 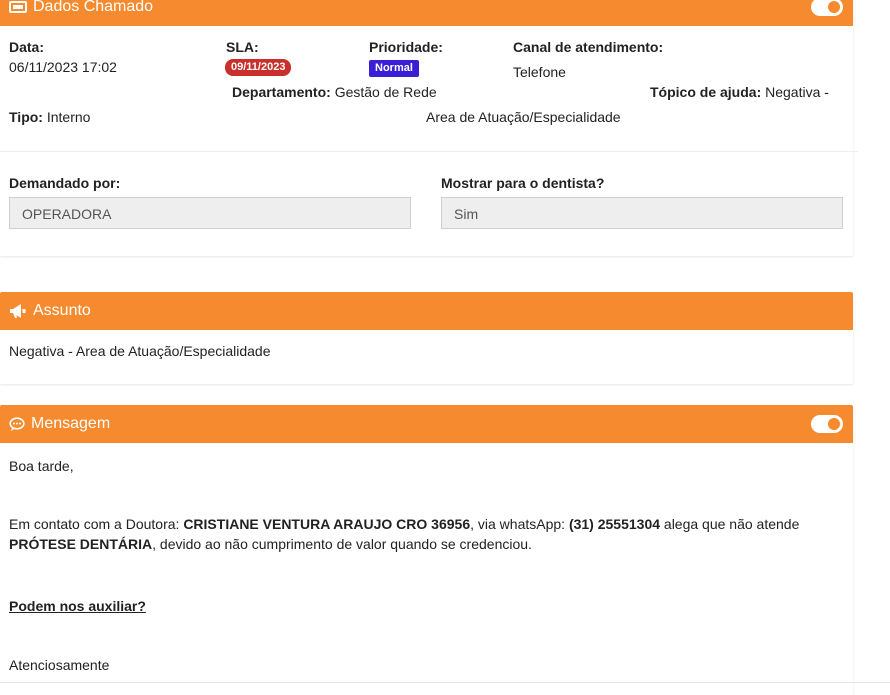 What do you see at coordinates (18, 311) in the screenshot?
I see `megaphone-icon` at bounding box center [18, 311].